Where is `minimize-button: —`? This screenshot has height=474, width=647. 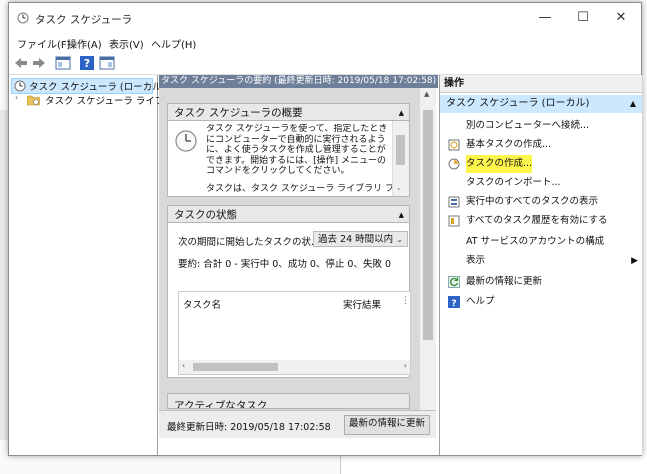
minimize-button: — is located at coordinates (545, 18).